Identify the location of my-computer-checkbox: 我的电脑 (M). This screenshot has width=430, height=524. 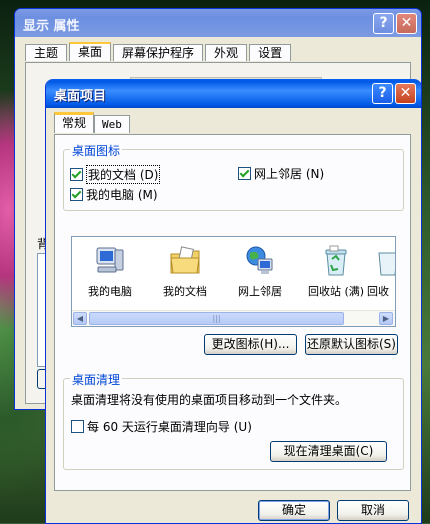
(114, 194).